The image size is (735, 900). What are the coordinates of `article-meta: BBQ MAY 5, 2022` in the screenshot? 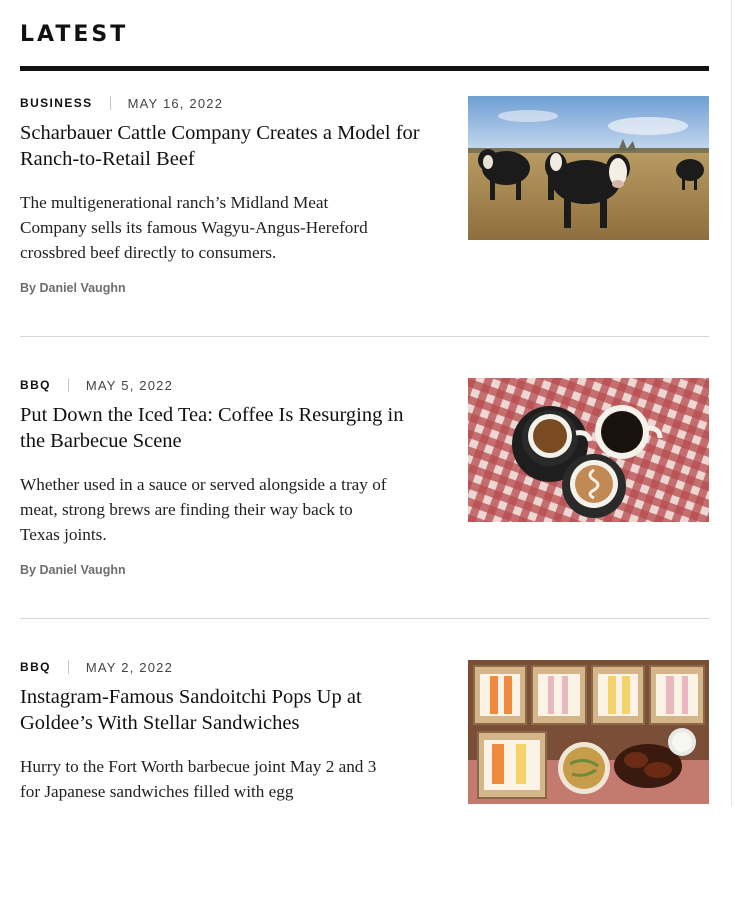 It's located at (97, 385).